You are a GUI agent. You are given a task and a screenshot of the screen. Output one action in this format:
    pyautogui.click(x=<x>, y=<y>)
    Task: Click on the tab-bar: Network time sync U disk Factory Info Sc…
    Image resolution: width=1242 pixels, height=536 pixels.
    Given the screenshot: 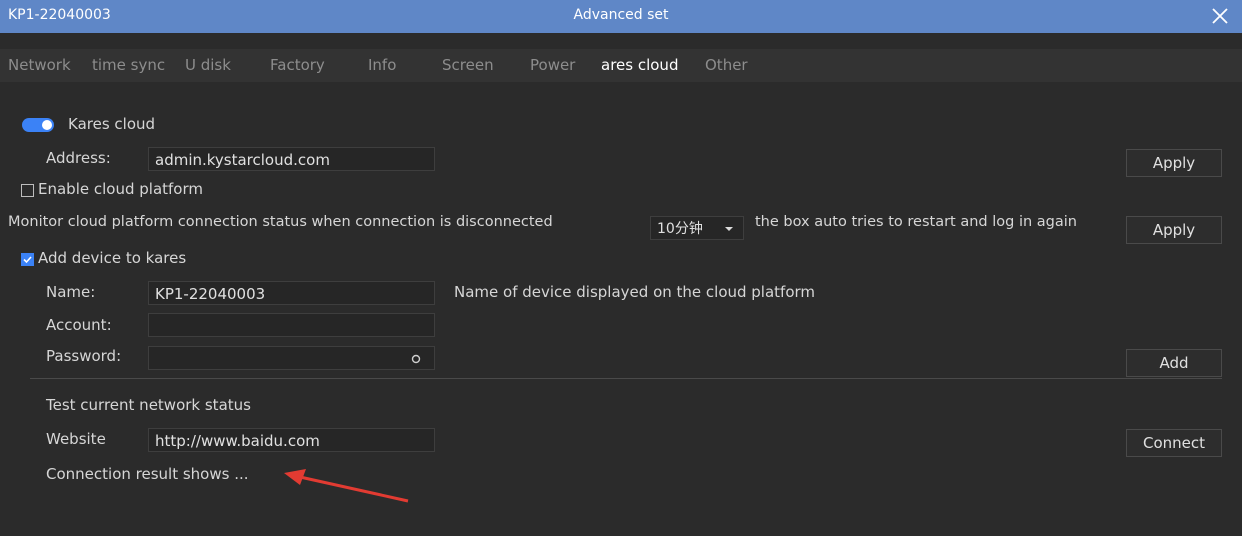 What is the action you would take?
    pyautogui.click(x=621, y=65)
    